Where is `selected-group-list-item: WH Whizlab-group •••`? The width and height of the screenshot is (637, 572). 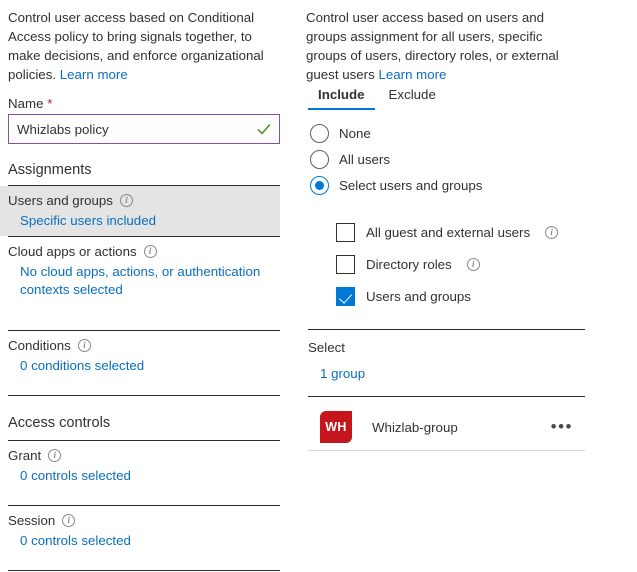 selected-group-list-item: WH Whizlab-group ••• is located at coordinates (446, 427).